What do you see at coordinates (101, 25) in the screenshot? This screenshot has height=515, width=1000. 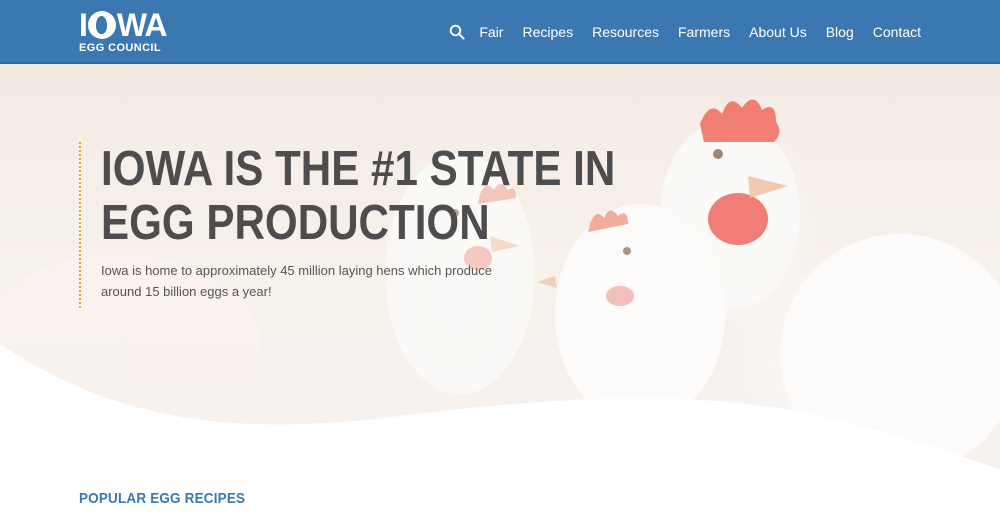 I see `egg-logo-icon` at bounding box center [101, 25].